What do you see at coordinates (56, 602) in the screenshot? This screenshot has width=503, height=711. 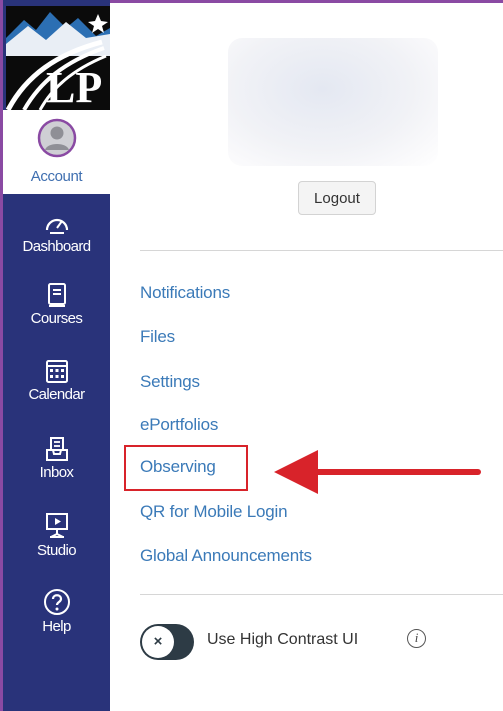 I see `help-icon` at bounding box center [56, 602].